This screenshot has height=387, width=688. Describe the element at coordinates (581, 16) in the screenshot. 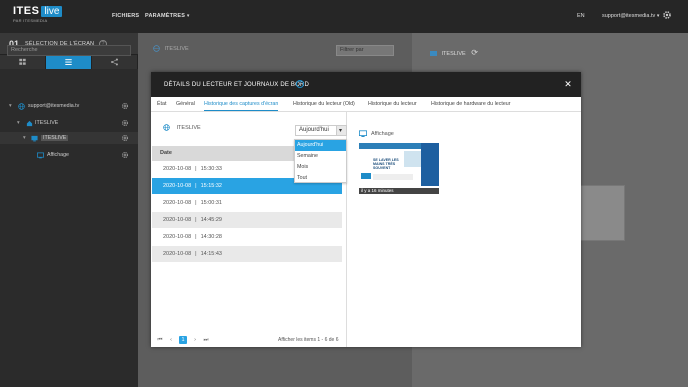

I see `language-switch: EN` at that location.